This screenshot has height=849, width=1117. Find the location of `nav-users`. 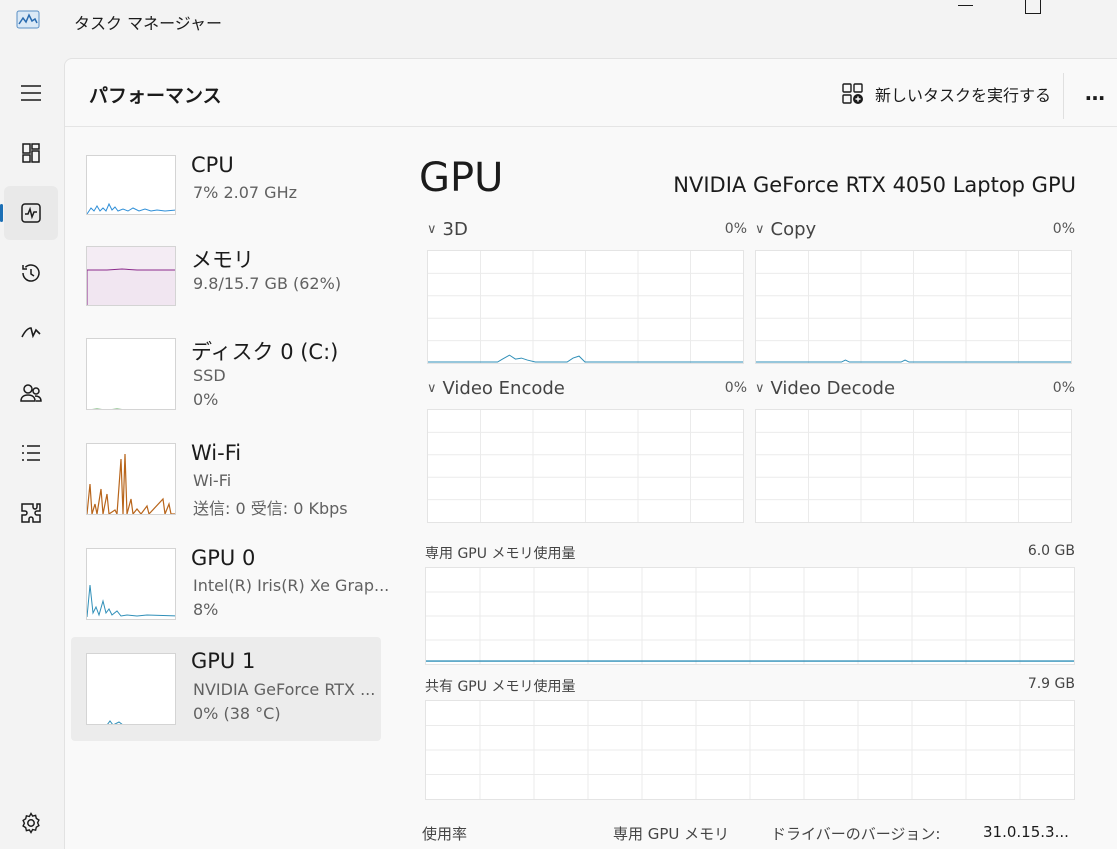

nav-users is located at coordinates (31, 393).